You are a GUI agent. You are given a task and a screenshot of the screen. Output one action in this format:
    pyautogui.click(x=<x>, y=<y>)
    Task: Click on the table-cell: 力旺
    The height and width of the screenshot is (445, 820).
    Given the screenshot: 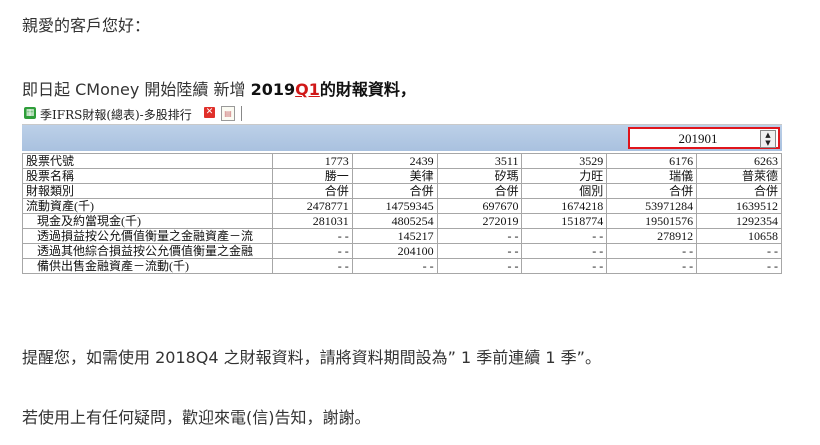 What is the action you would take?
    pyautogui.click(x=564, y=176)
    